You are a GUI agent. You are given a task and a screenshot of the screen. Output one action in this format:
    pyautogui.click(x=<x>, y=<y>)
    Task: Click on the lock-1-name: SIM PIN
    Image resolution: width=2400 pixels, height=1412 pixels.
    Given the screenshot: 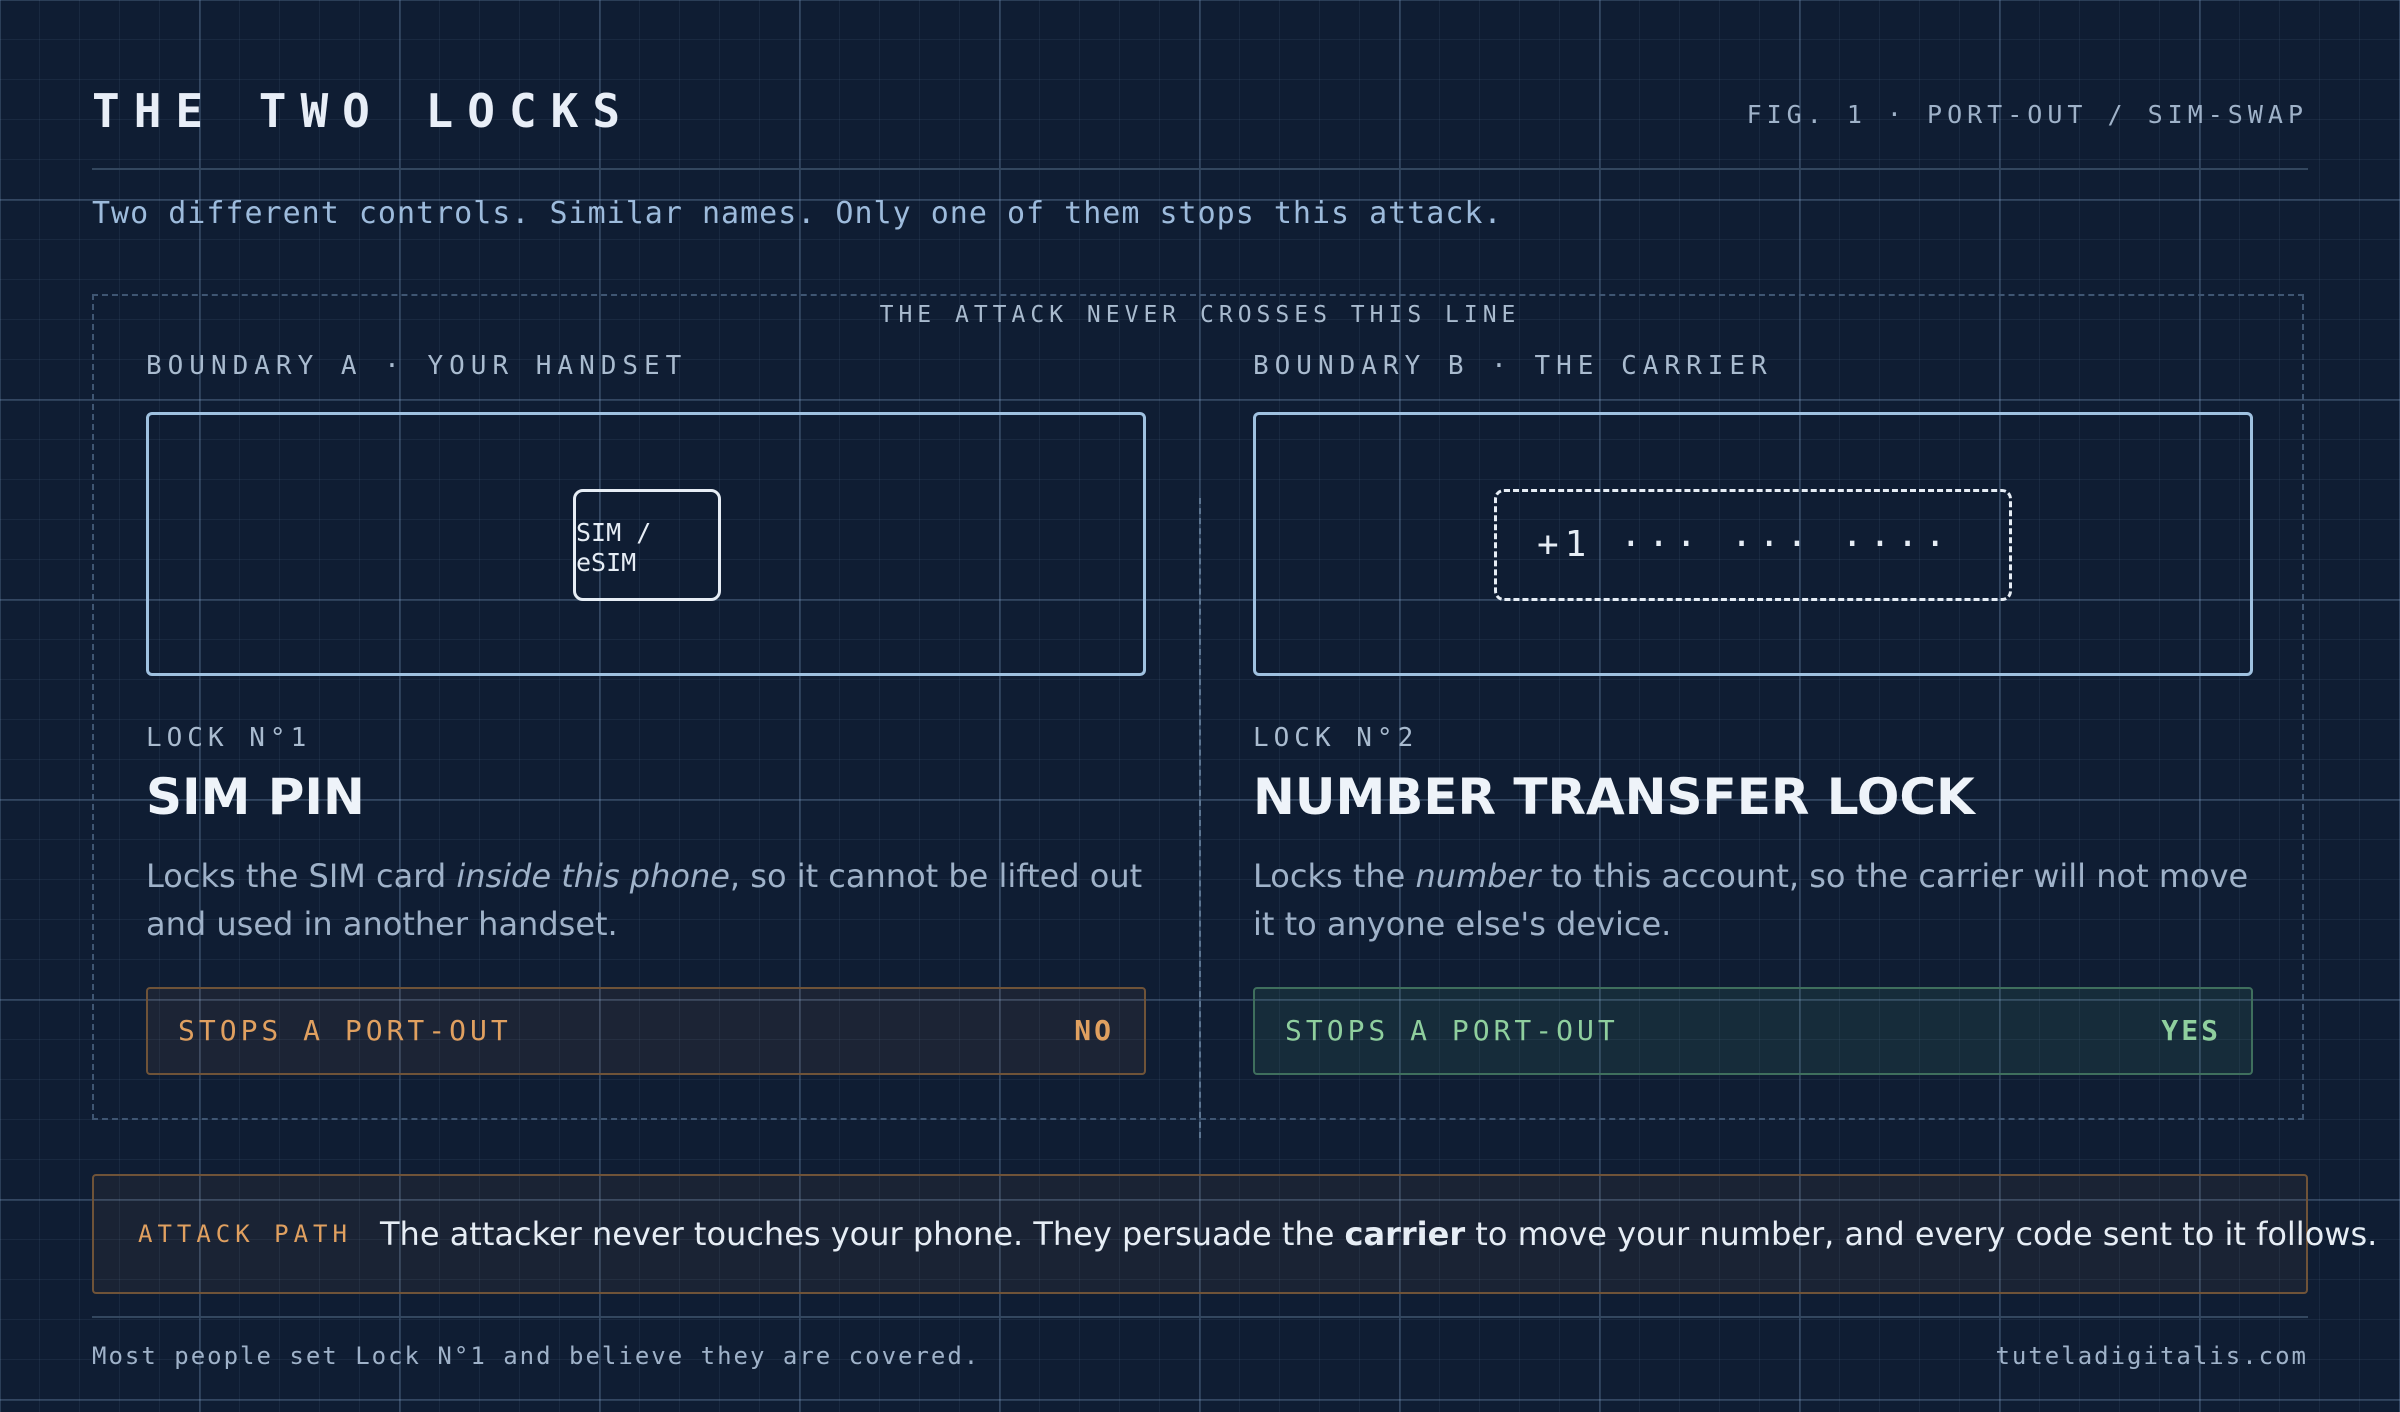 What is the action you would take?
    pyautogui.click(x=255, y=797)
    